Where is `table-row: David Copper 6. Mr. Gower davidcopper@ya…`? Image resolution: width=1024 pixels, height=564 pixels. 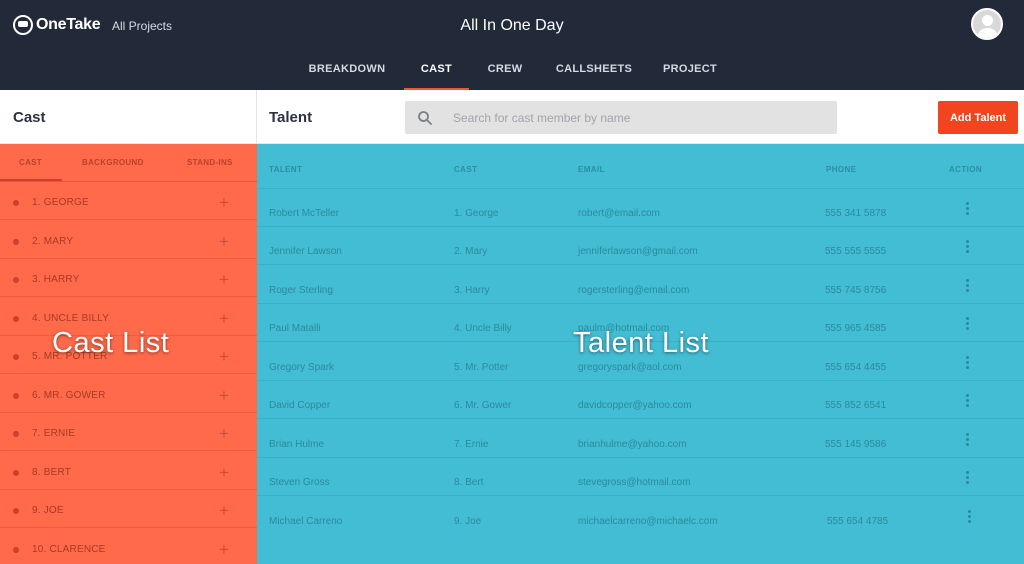 table-row: David Copper 6. Mr. Gower davidcopper@ya… is located at coordinates (640, 400).